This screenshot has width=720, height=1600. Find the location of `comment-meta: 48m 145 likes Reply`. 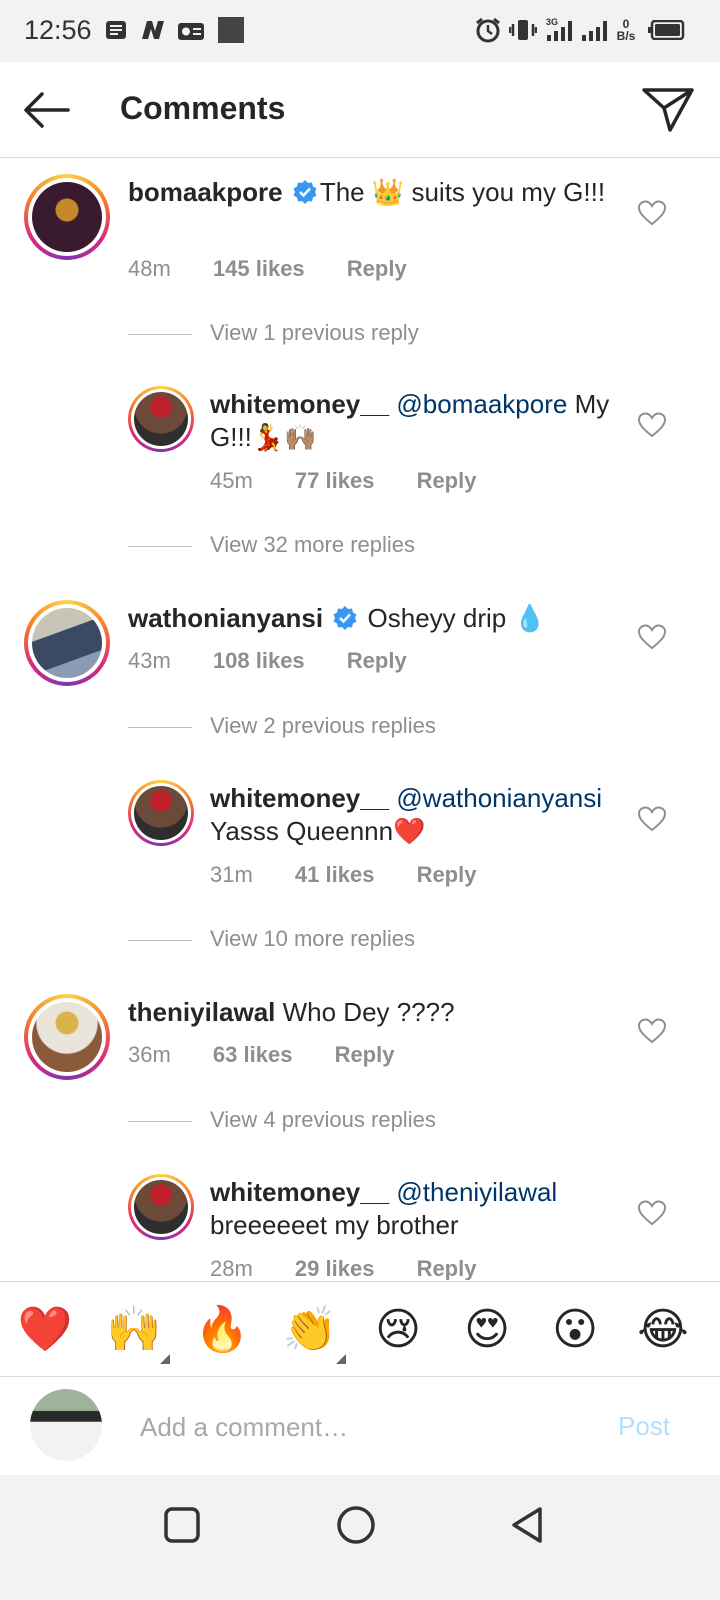

comment-meta: 48m 145 likes Reply is located at coordinates (285, 269).